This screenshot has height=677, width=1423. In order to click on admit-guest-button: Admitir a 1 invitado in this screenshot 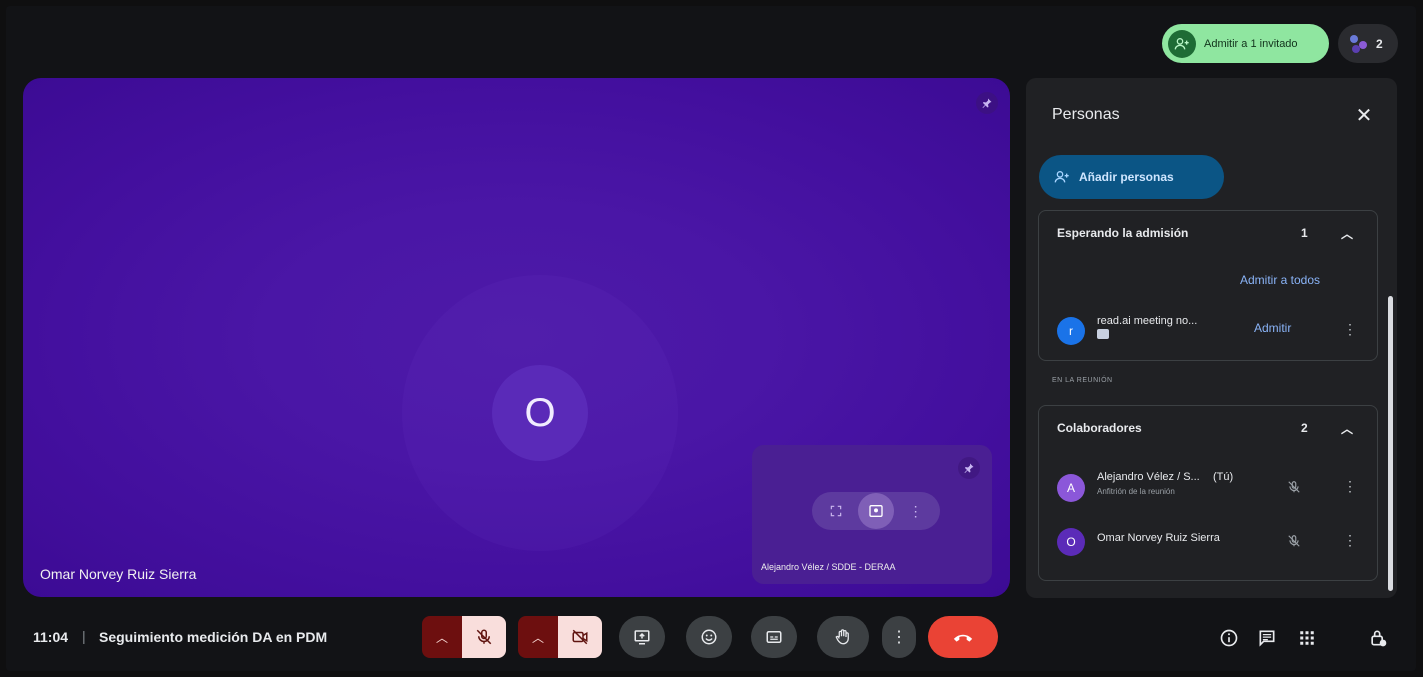, I will do `click(1245, 43)`.